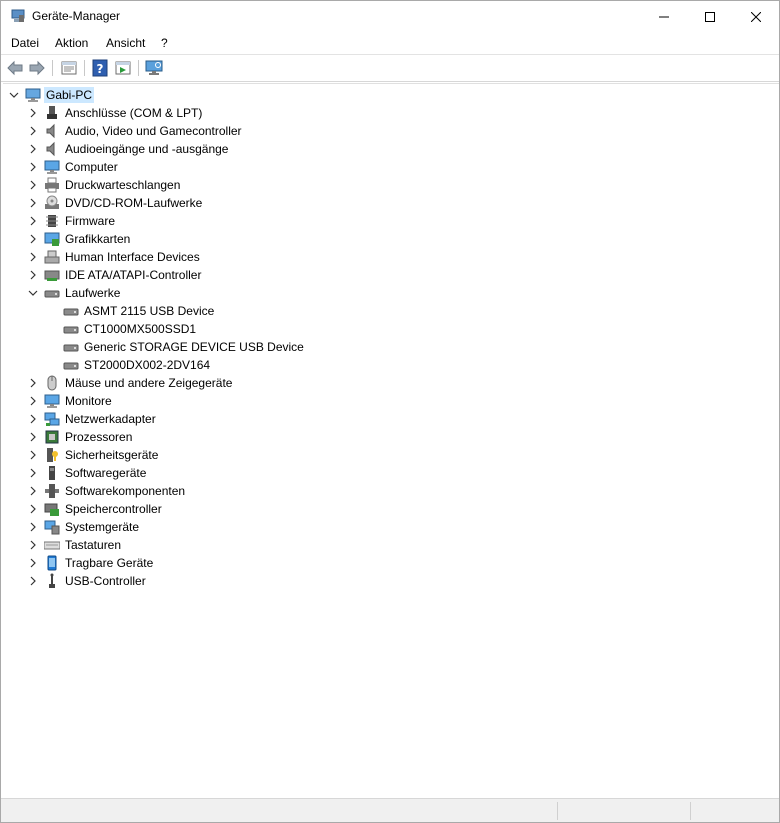  What do you see at coordinates (125, 491) in the screenshot?
I see `tree-item-label: Softwarekomponenten` at bounding box center [125, 491].